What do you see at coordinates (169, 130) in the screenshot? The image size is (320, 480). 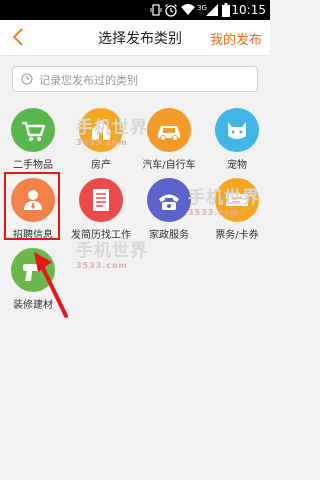 I see `car-icon` at bounding box center [169, 130].